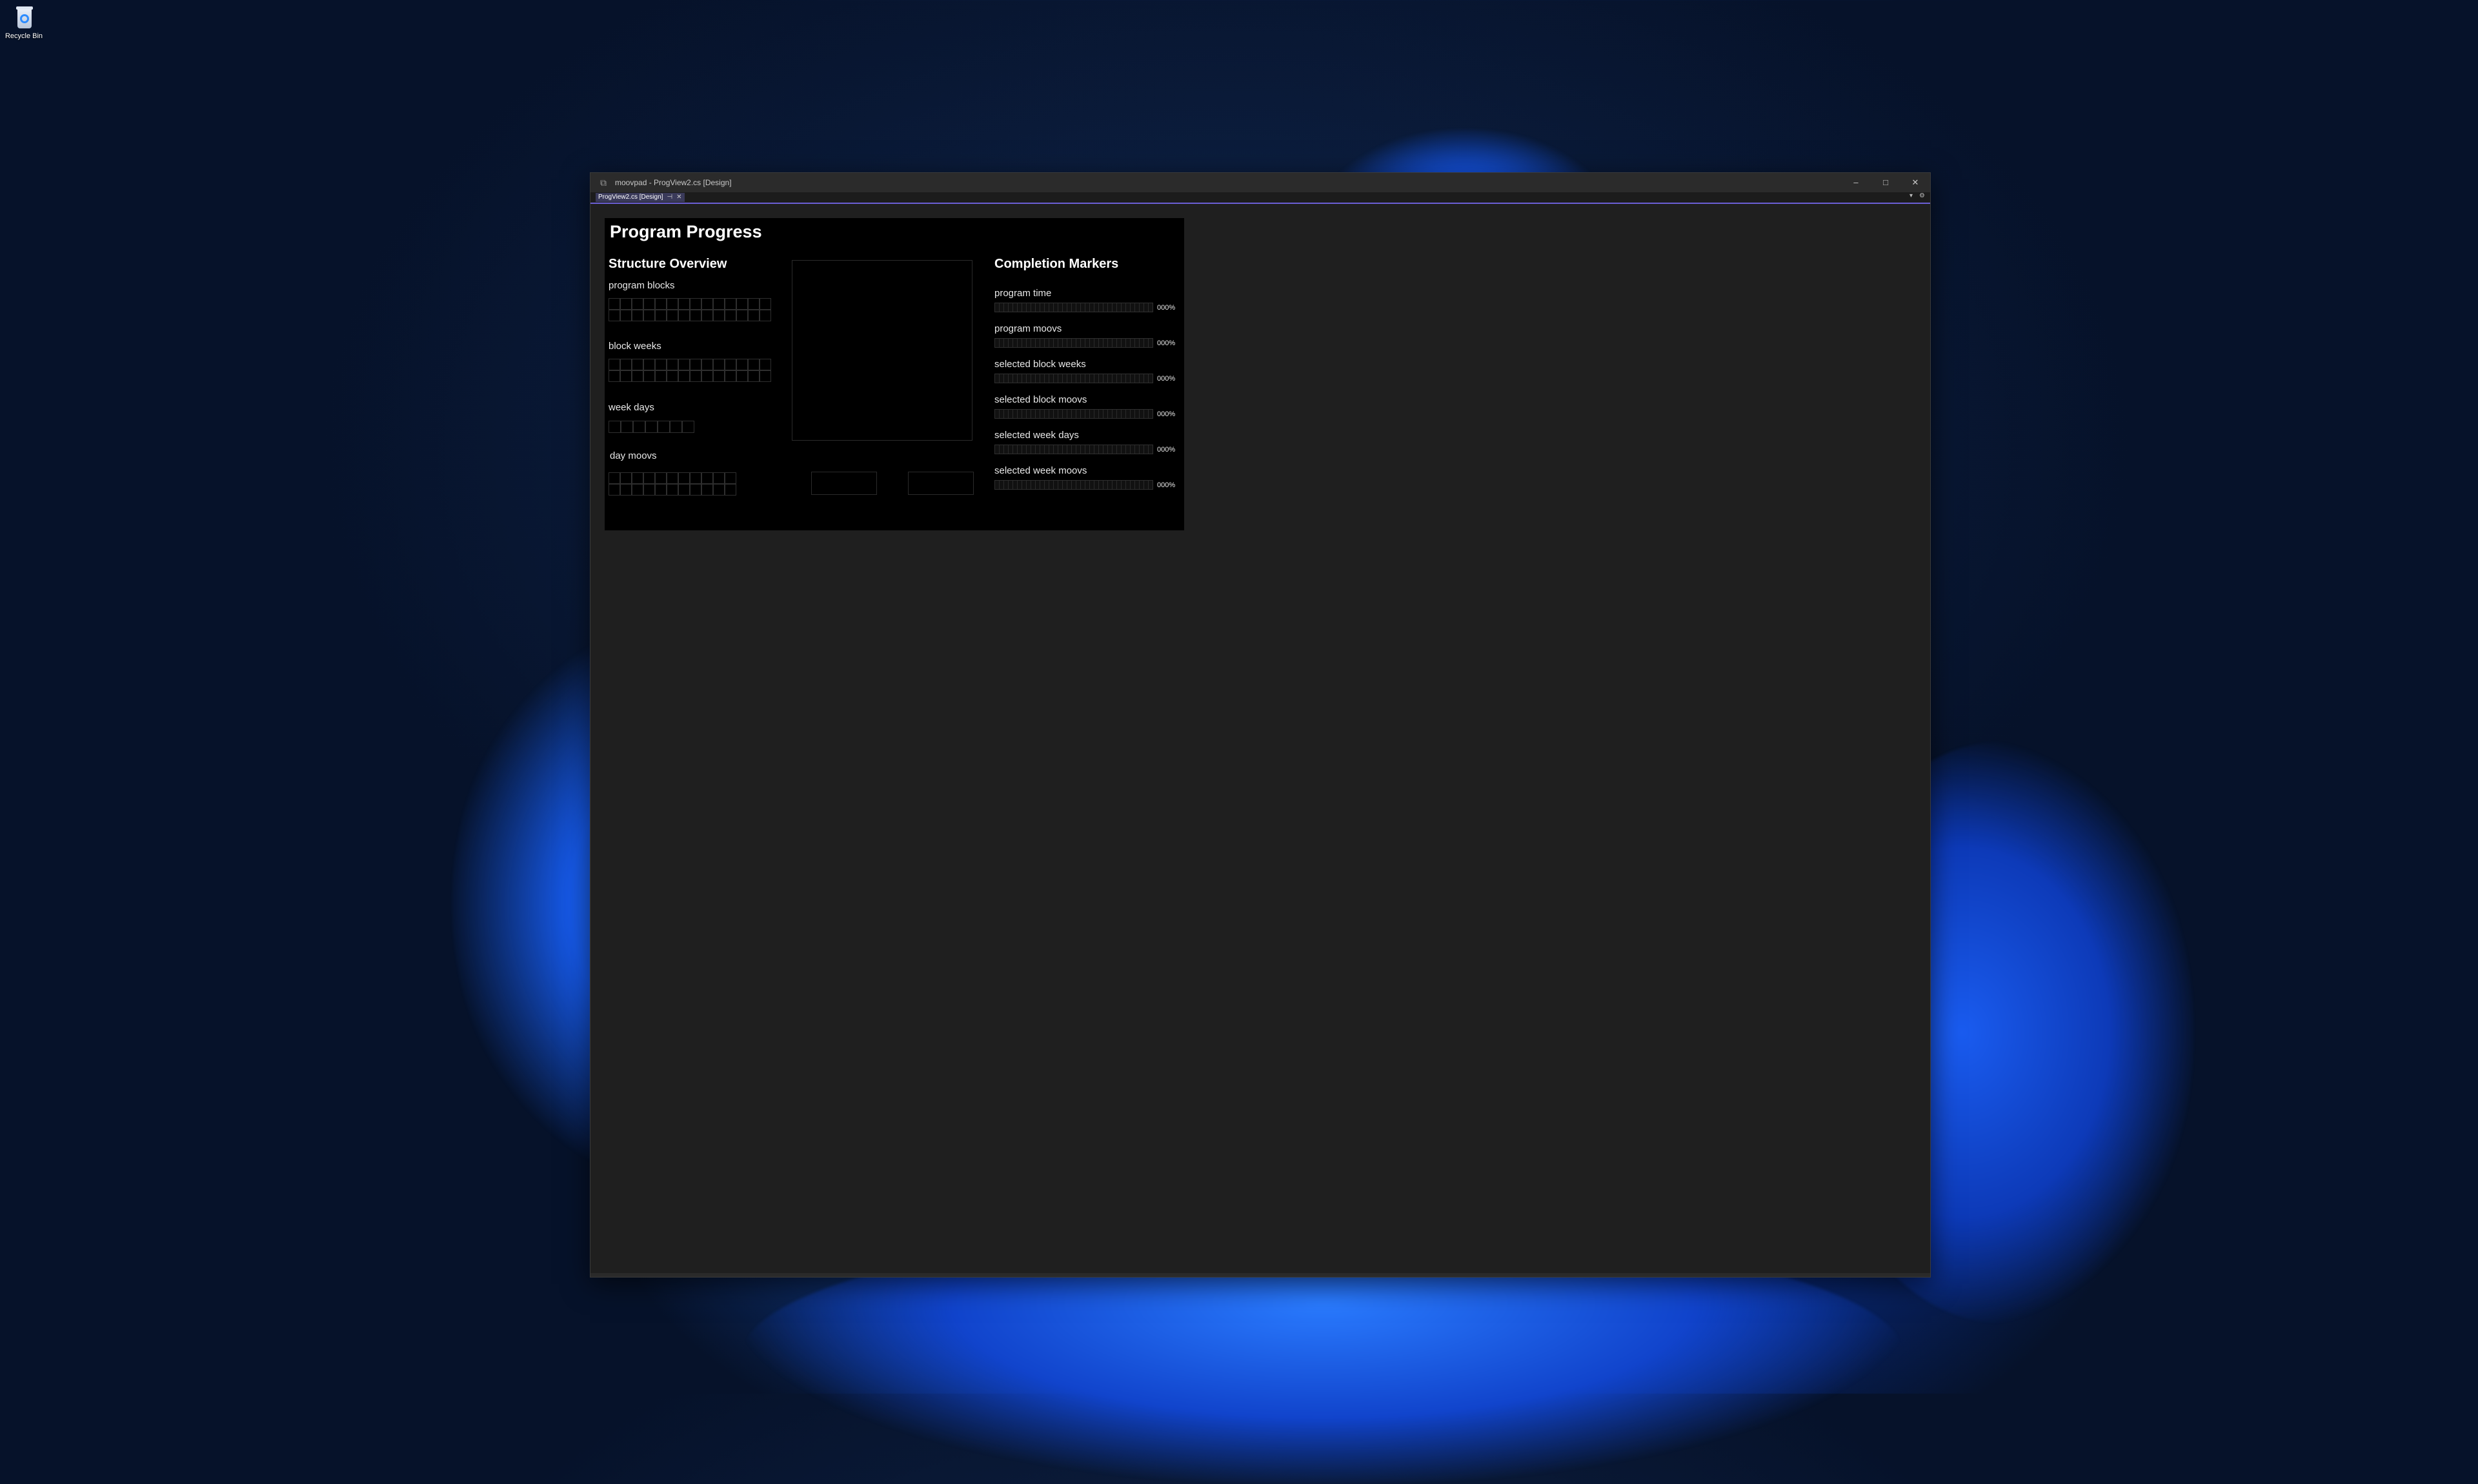 Image resolution: width=2478 pixels, height=1484 pixels. What do you see at coordinates (640, 198) in the screenshot?
I see `tab-progview2-design: ProgView2.cs [Design] ⊣ ✕` at bounding box center [640, 198].